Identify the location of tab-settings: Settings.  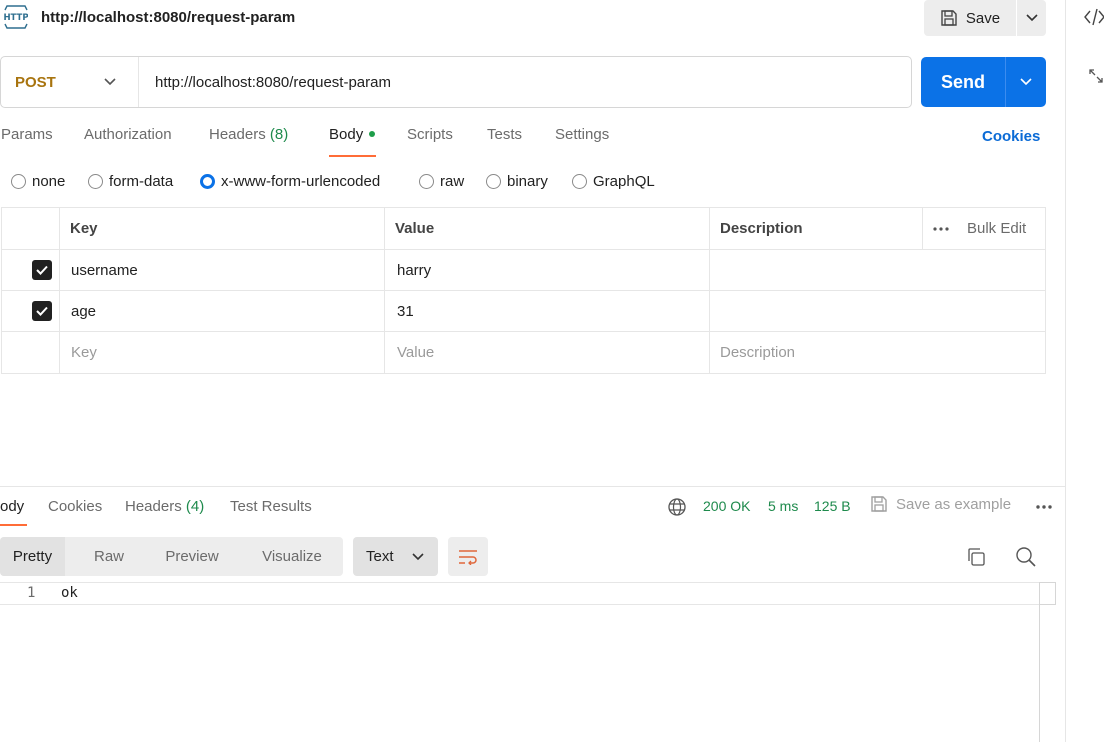
(582, 142).